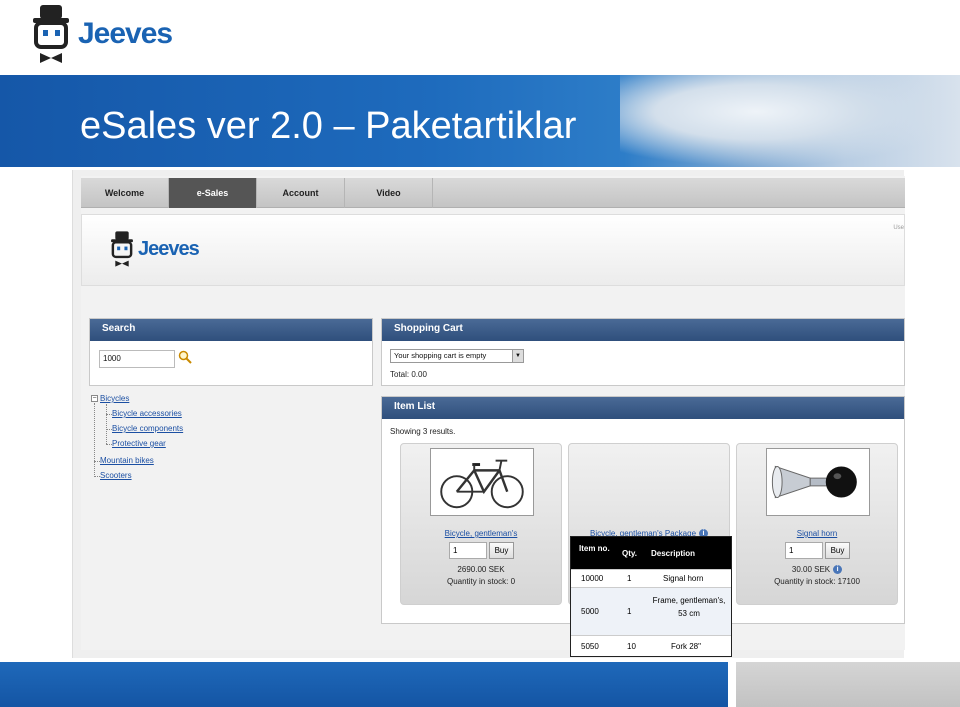 The height and width of the screenshot is (707, 960). Describe the element at coordinates (590, 646) in the screenshot. I see `row-item-no: 5050` at that location.